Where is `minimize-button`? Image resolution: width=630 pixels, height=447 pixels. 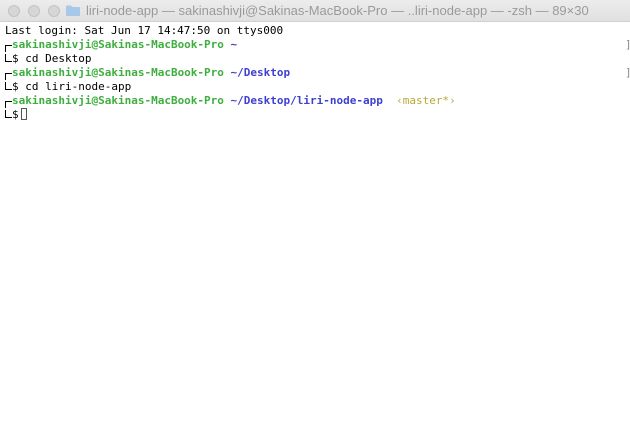
minimize-button is located at coordinates (34, 11).